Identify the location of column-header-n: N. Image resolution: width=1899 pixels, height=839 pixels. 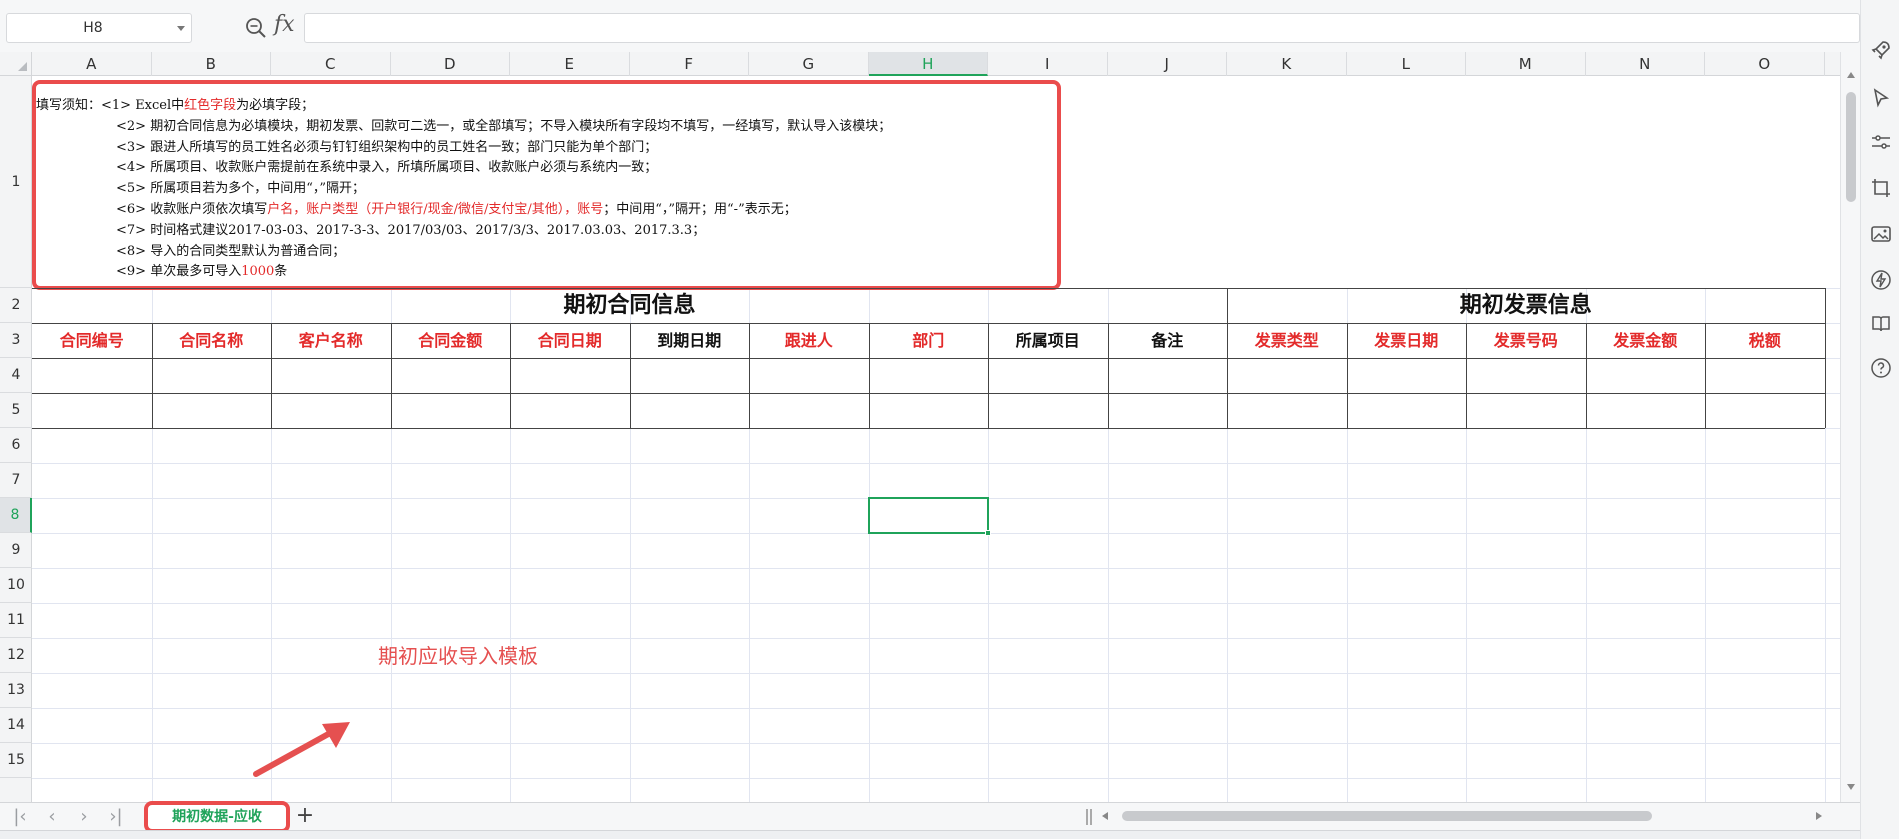
(1645, 64).